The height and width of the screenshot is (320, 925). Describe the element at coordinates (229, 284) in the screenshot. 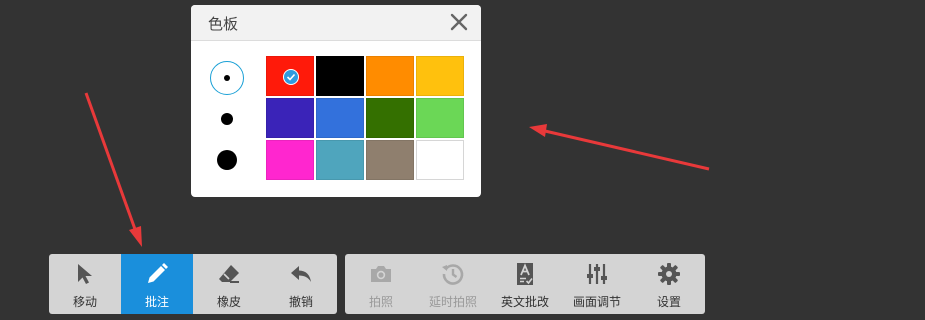

I see `eraser-tool-button: 橡皮` at that location.